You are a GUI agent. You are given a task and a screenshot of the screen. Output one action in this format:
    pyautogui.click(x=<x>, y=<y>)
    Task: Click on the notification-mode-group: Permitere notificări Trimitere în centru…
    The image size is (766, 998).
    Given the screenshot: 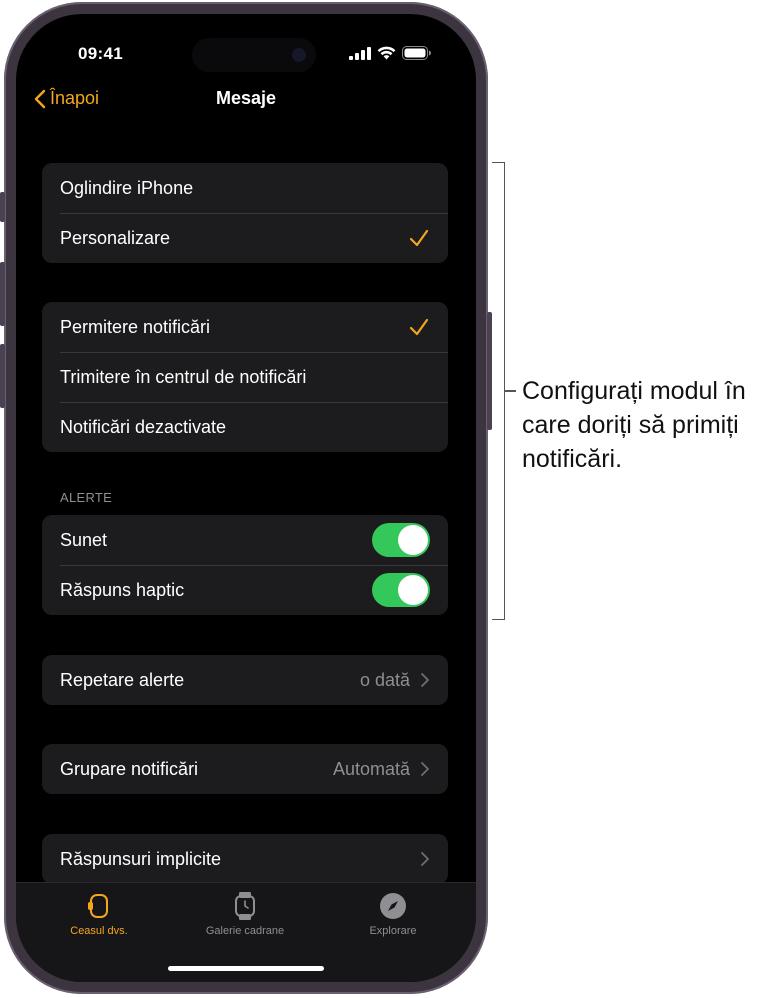 What is the action you would take?
    pyautogui.click(x=245, y=377)
    